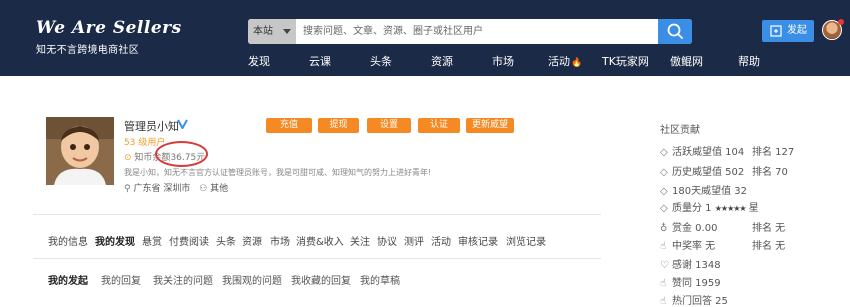  I want to click on search-button, so click(675, 31).